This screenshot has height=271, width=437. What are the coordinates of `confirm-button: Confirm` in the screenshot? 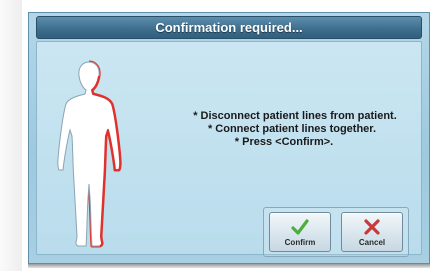 It's located at (300, 232).